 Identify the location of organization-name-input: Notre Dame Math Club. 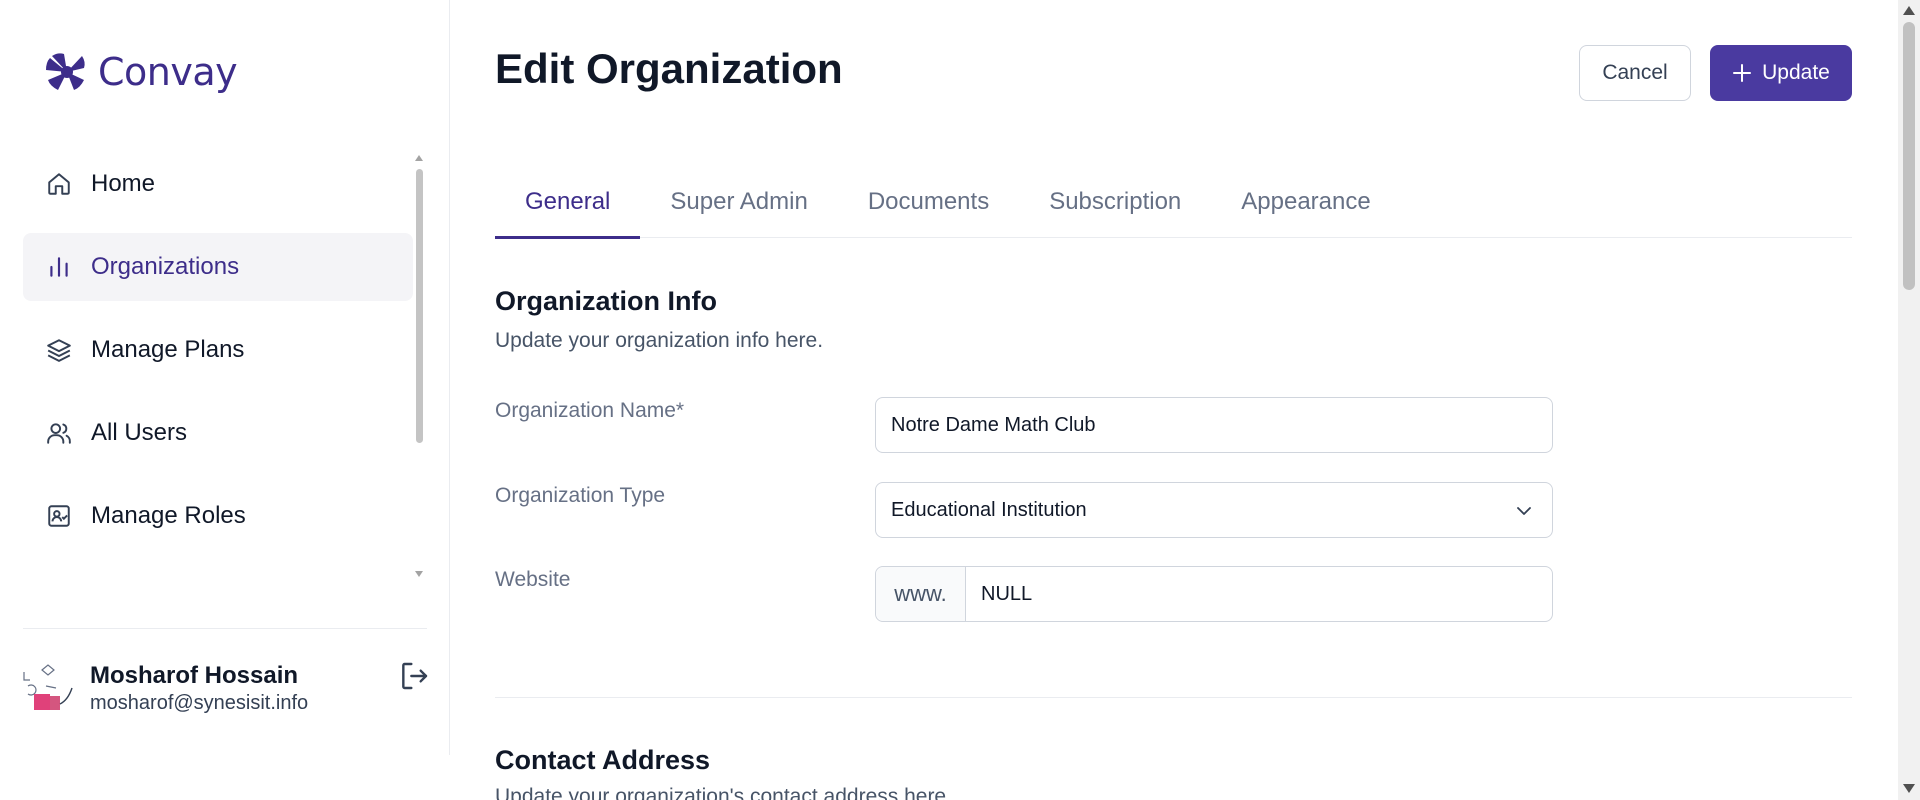
(1214, 425).